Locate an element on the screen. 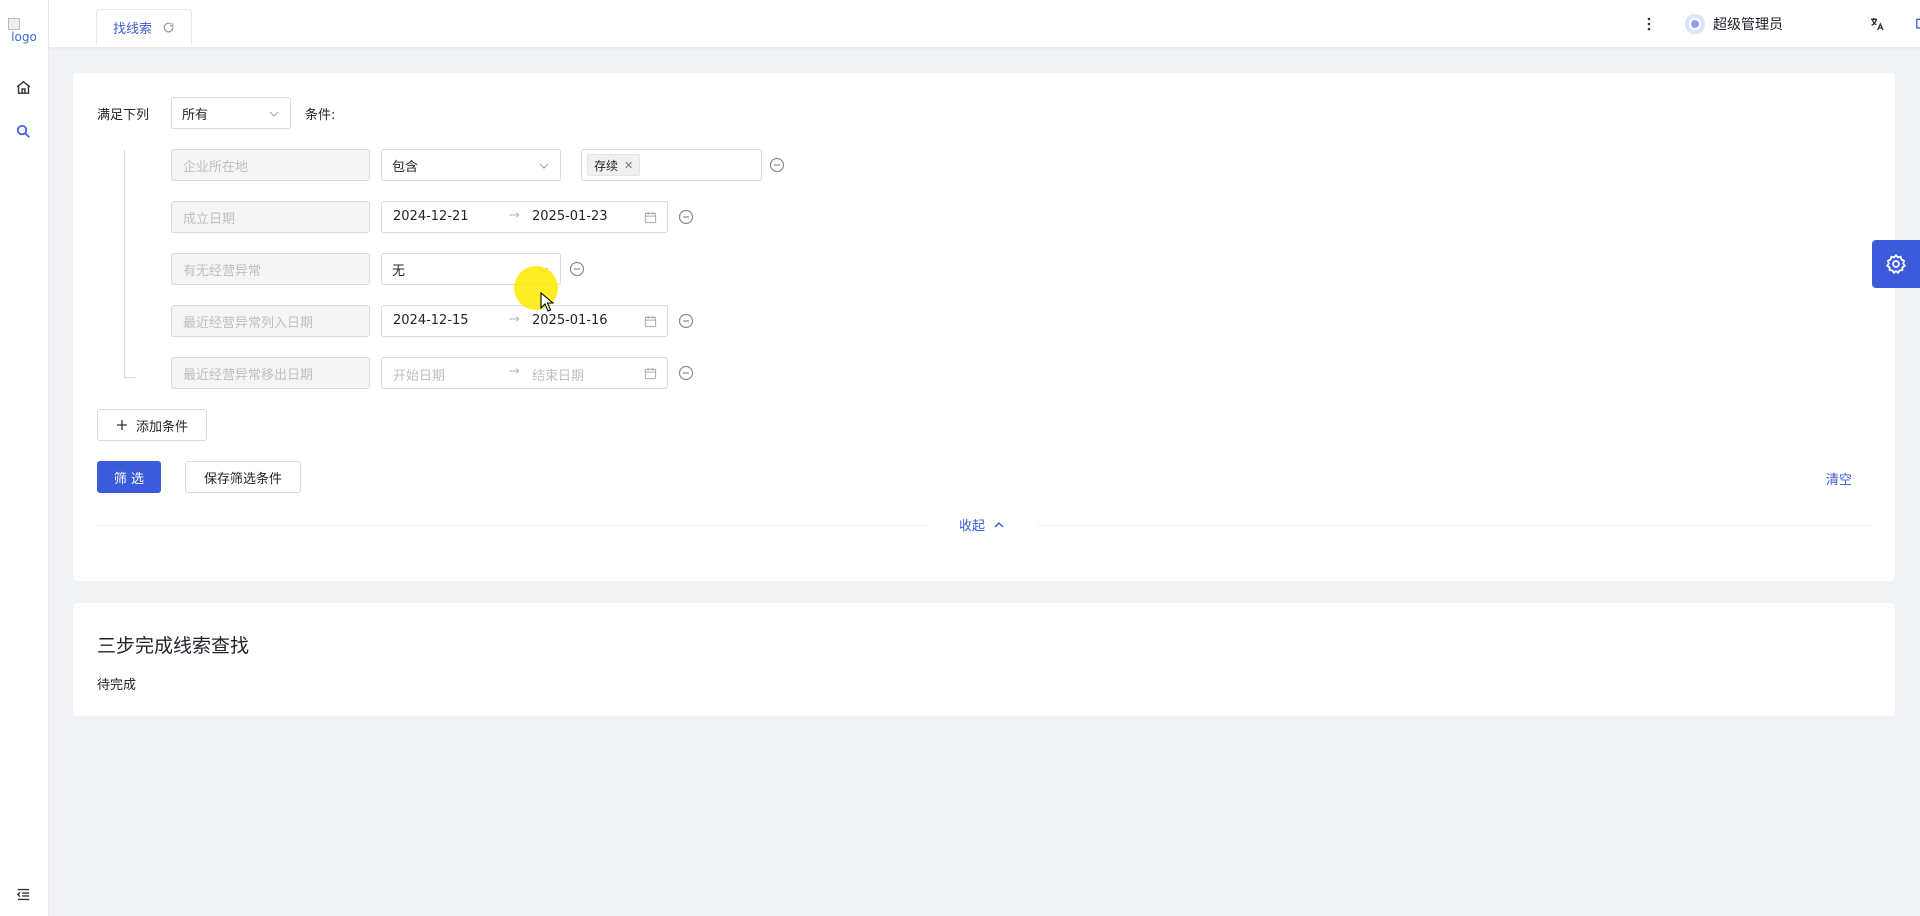 The width and height of the screenshot is (1920, 916). operator-value: 包含 is located at coordinates (405, 167).